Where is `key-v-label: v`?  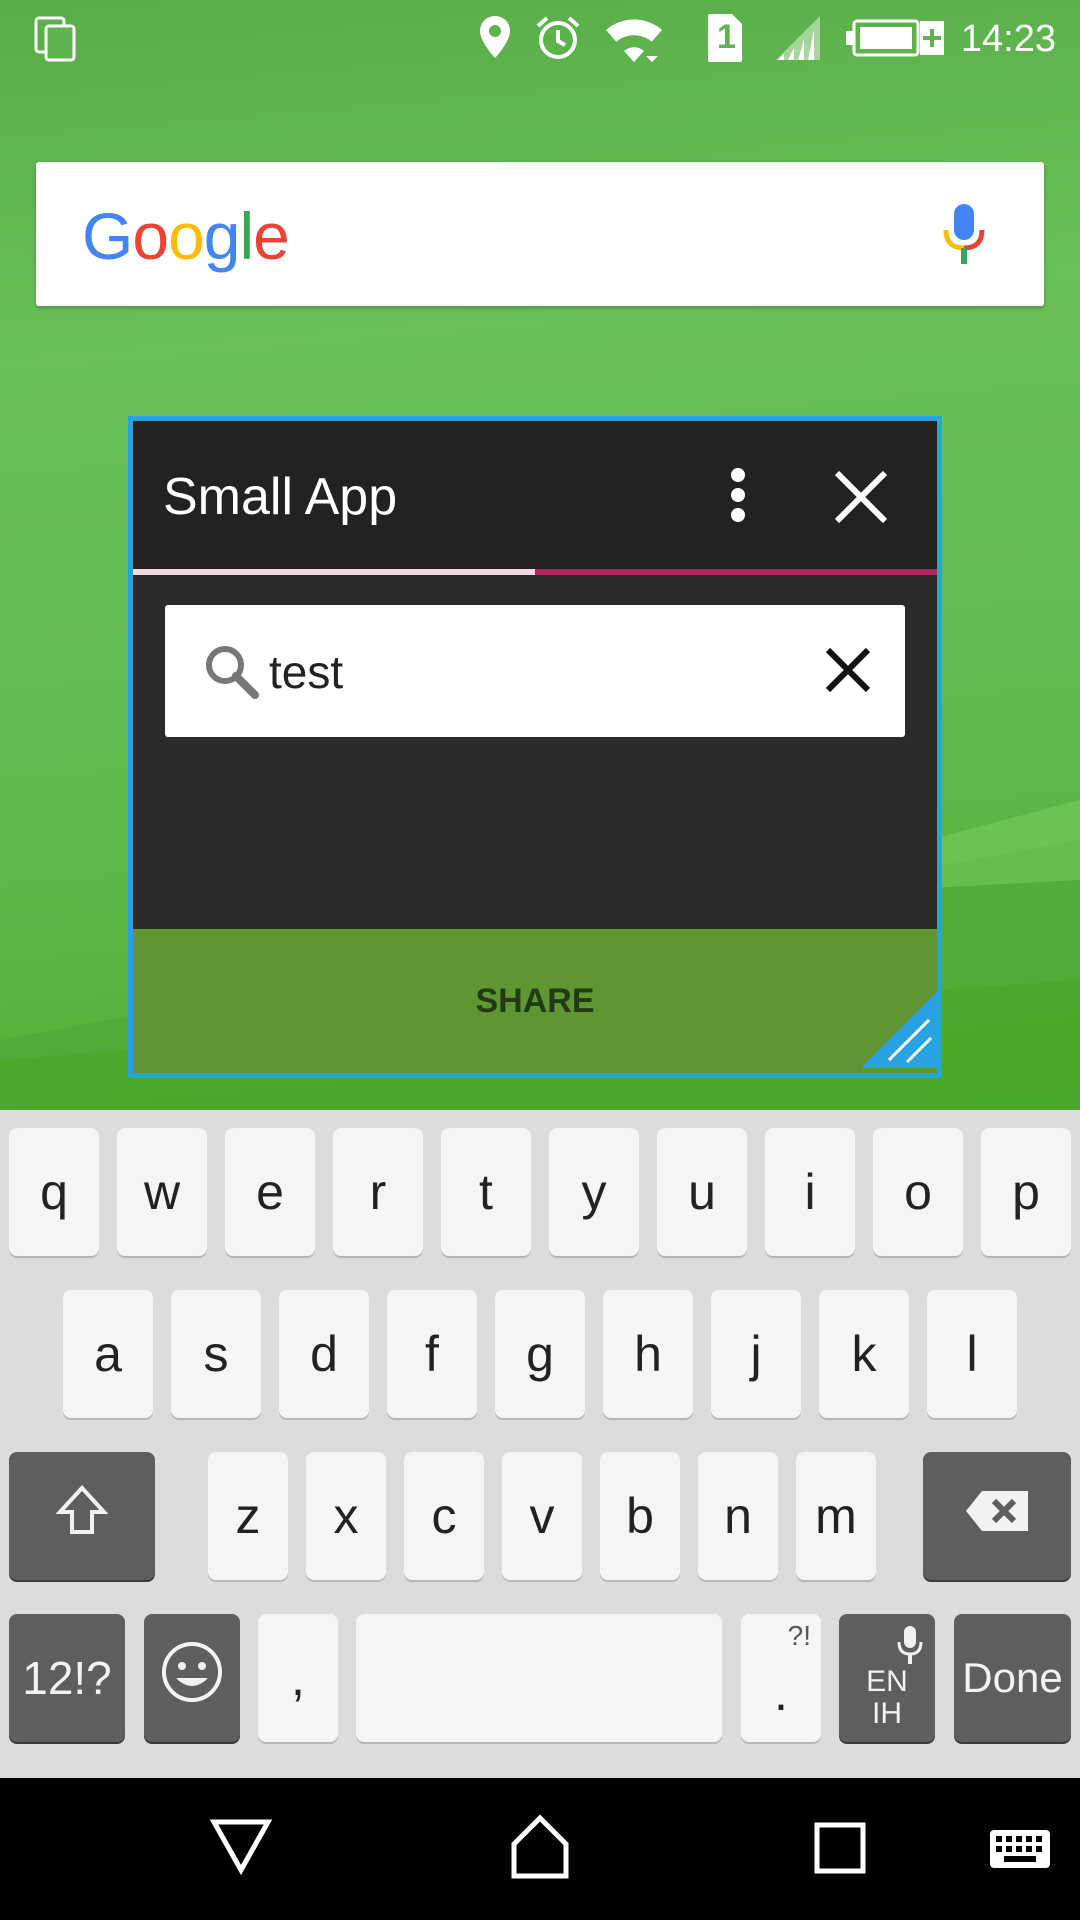 key-v-label: v is located at coordinates (542, 1516).